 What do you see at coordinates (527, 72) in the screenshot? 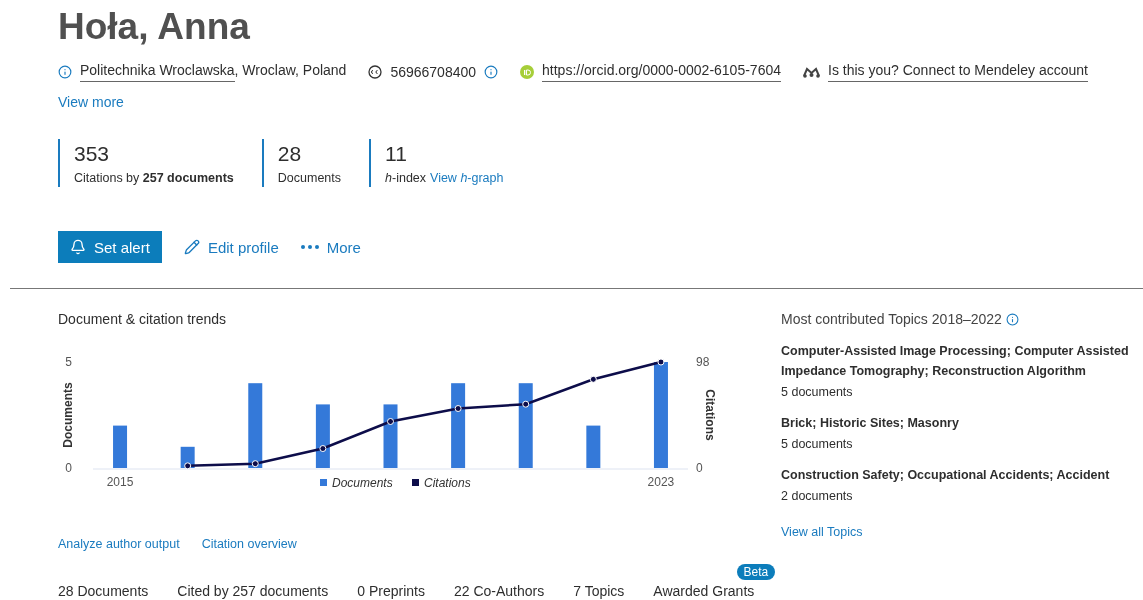
I see `orcid-icon` at bounding box center [527, 72].